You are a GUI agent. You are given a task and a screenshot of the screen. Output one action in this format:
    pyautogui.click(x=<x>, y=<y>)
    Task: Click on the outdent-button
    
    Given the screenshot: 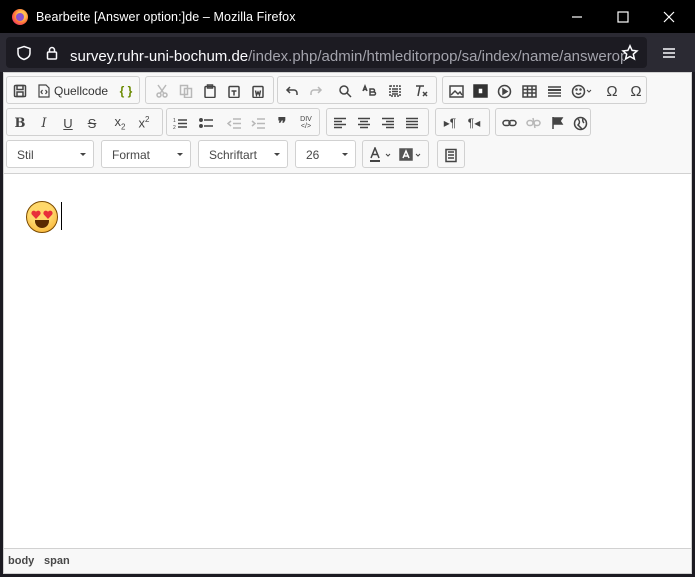 What is the action you would take?
    pyautogui.click(x=234, y=123)
    